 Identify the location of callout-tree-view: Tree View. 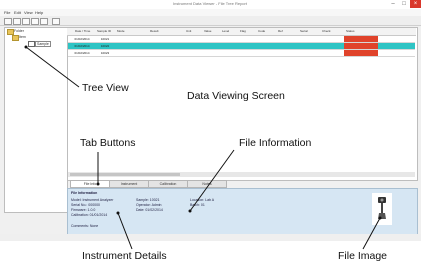
(105, 88).